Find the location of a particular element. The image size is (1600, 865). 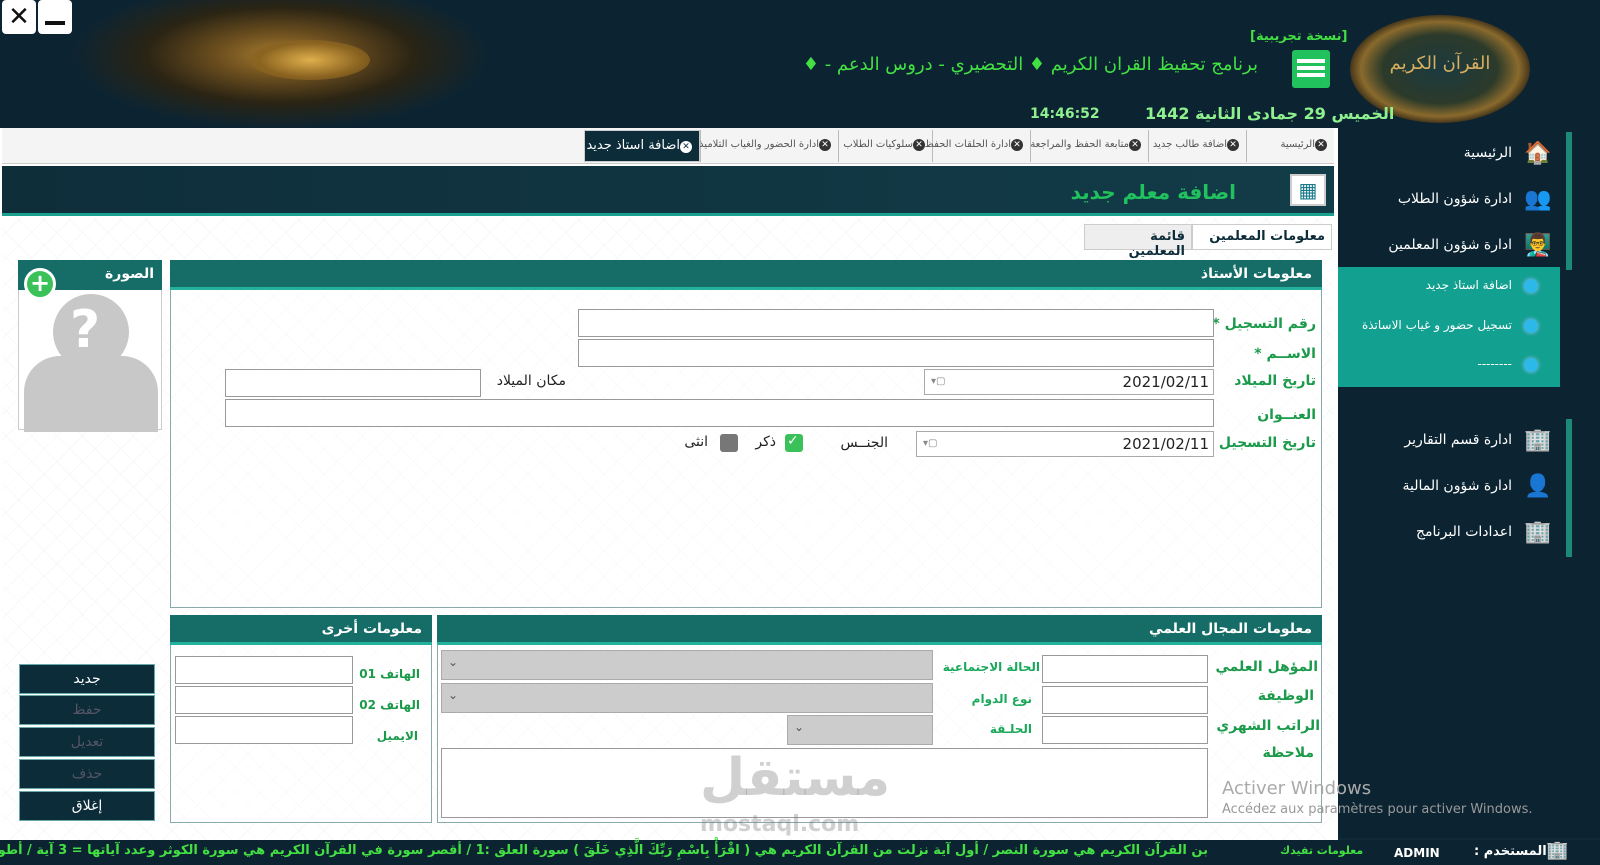

job-field is located at coordinates (1125, 700).